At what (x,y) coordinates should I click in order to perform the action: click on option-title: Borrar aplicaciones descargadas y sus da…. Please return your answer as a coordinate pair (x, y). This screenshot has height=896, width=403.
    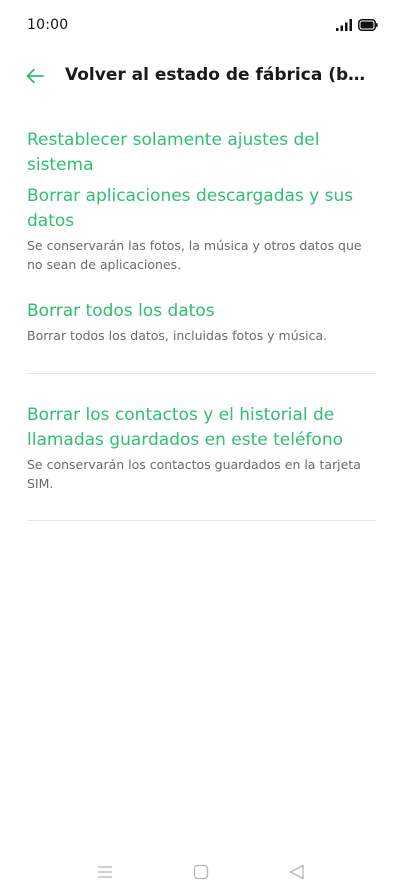
    Looking at the image, I should click on (190, 208).